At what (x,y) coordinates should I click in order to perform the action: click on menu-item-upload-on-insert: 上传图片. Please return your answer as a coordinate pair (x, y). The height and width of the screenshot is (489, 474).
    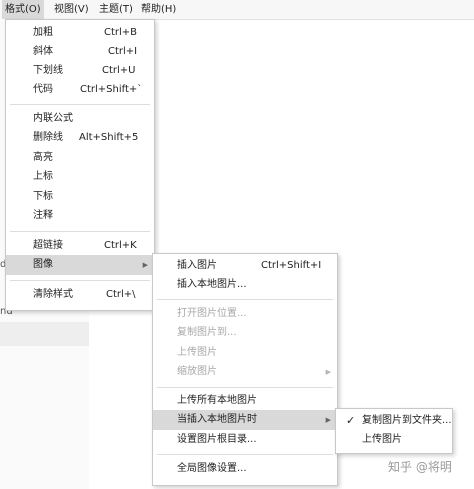
    Looking at the image, I should click on (394, 440).